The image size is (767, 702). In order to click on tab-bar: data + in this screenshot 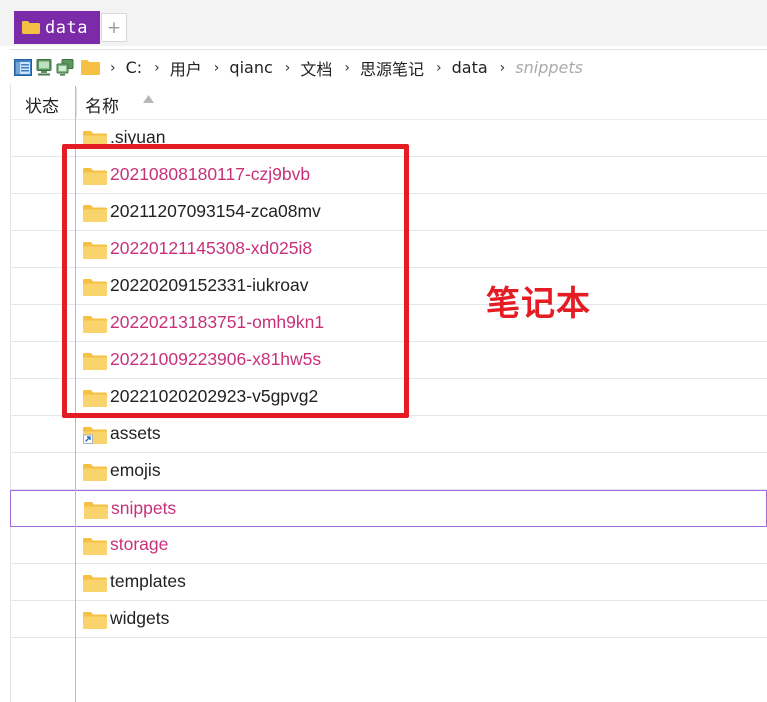, I will do `click(383, 23)`.